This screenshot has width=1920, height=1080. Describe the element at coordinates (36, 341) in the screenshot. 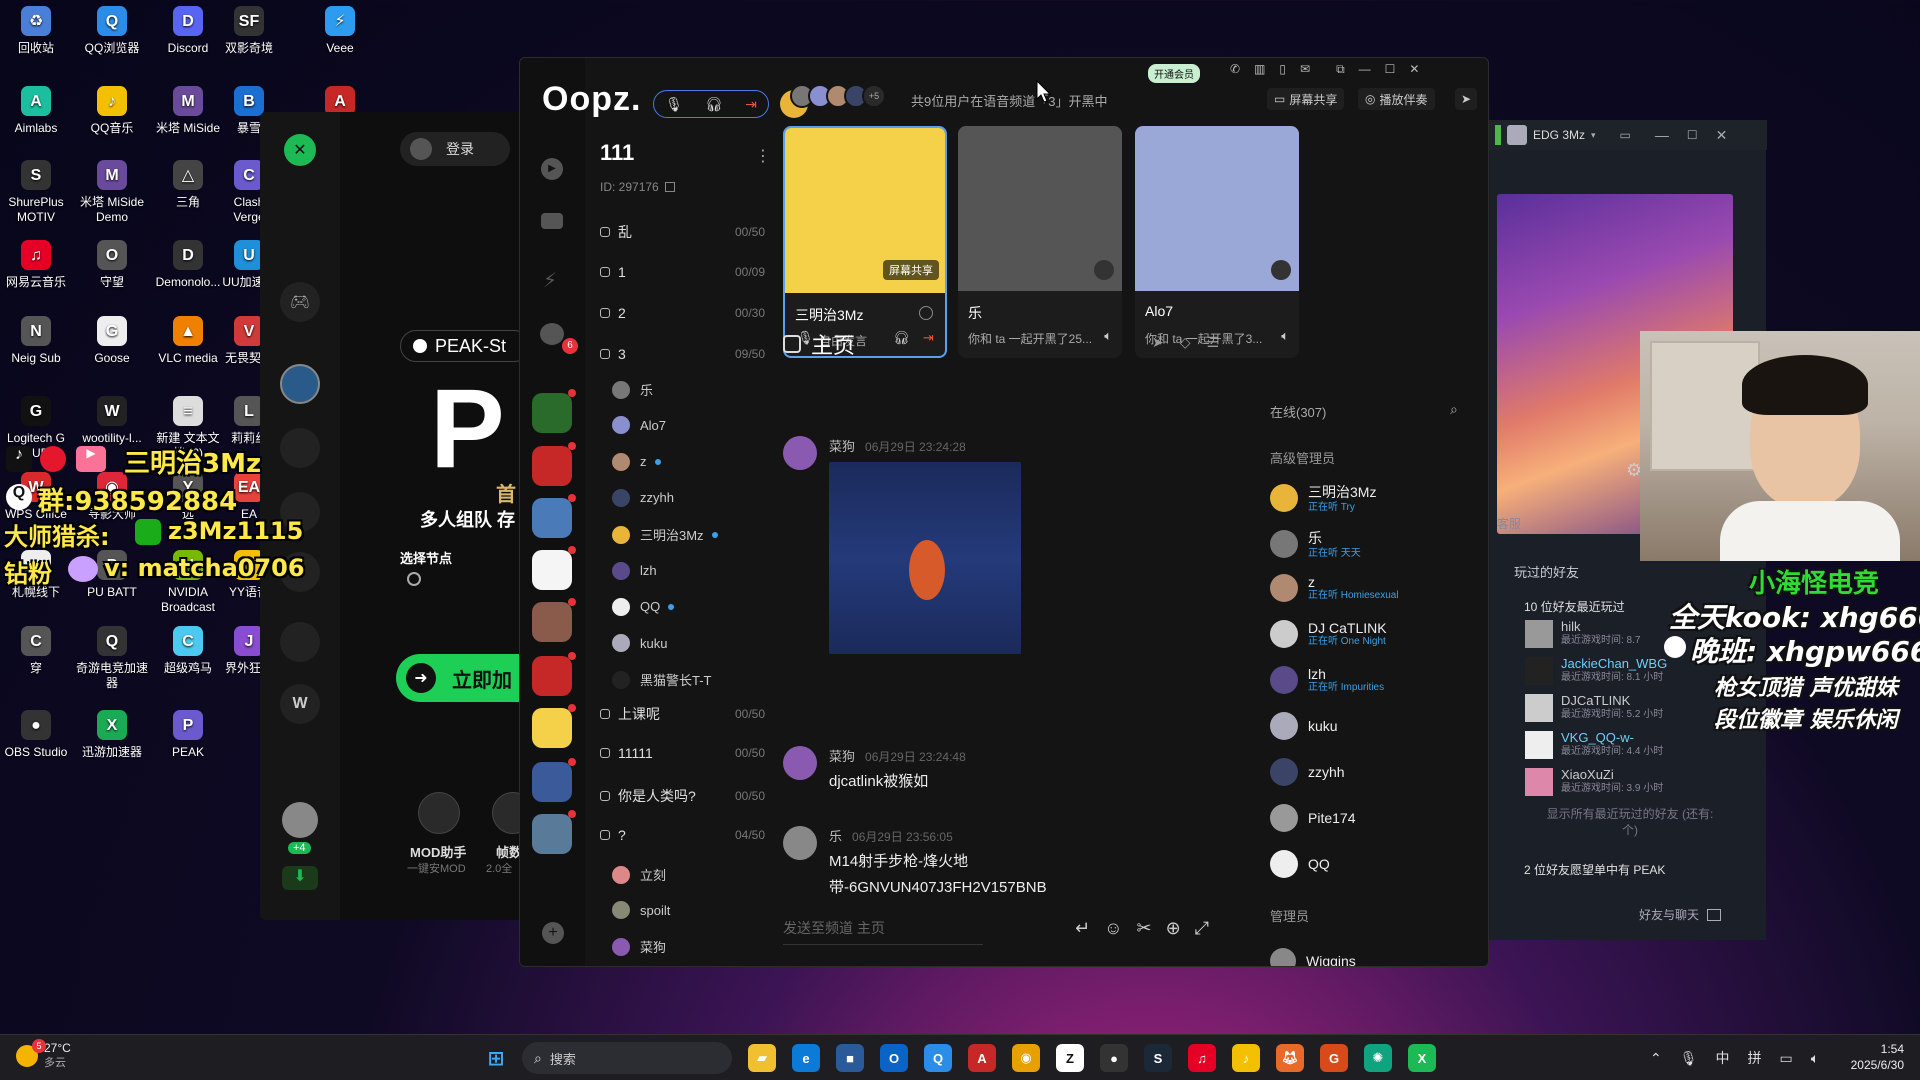

I see `desktop-icon: N Neig Sub` at that location.